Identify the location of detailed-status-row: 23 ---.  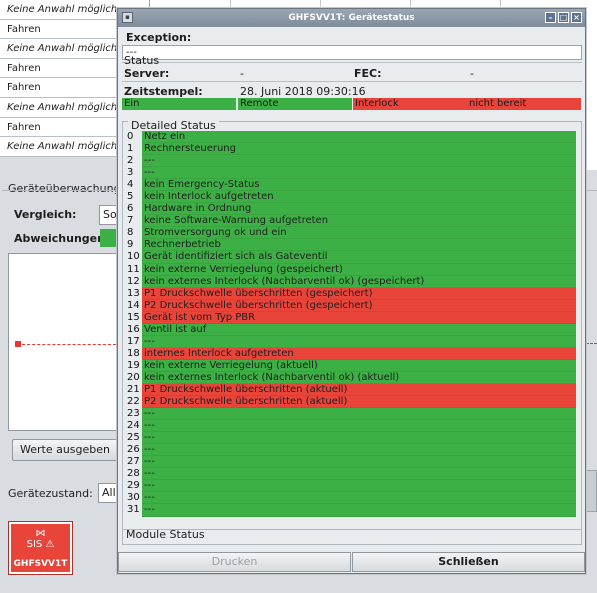
(351, 414).